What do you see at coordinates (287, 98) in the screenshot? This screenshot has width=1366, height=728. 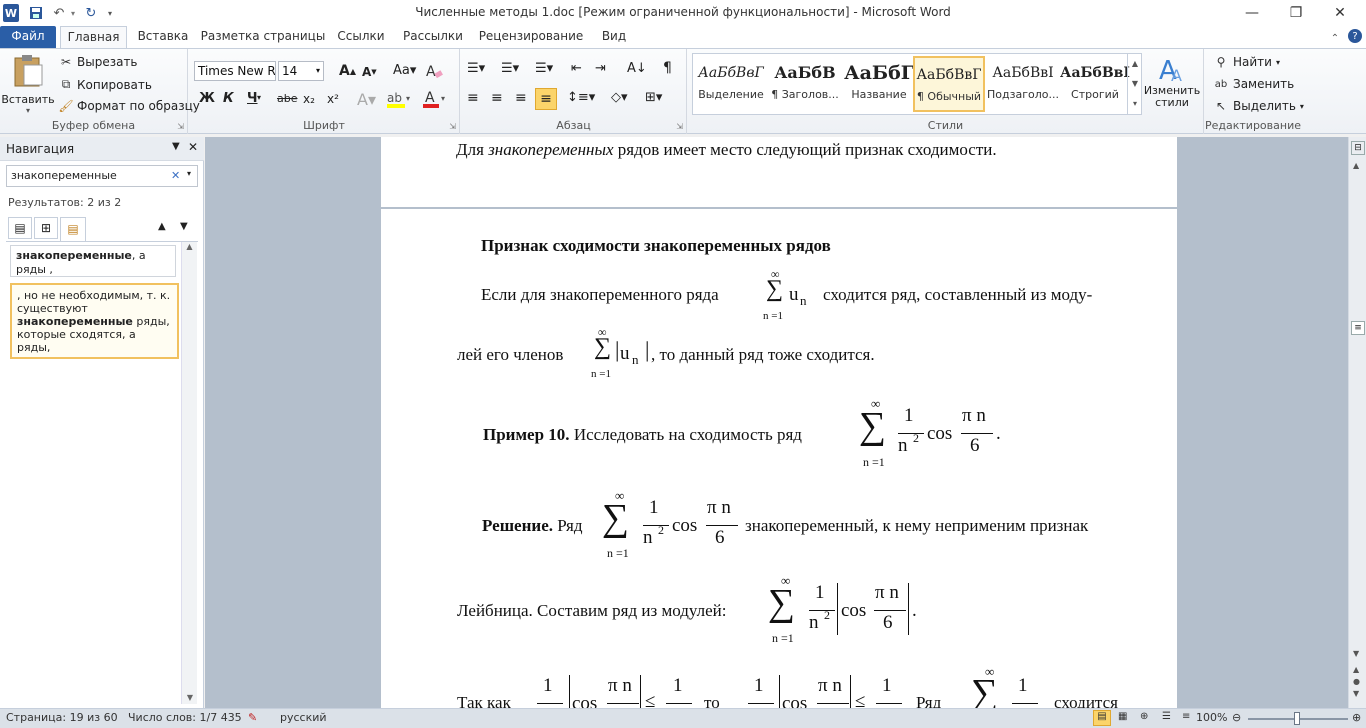 I see `strikethrough-button: abe` at bounding box center [287, 98].